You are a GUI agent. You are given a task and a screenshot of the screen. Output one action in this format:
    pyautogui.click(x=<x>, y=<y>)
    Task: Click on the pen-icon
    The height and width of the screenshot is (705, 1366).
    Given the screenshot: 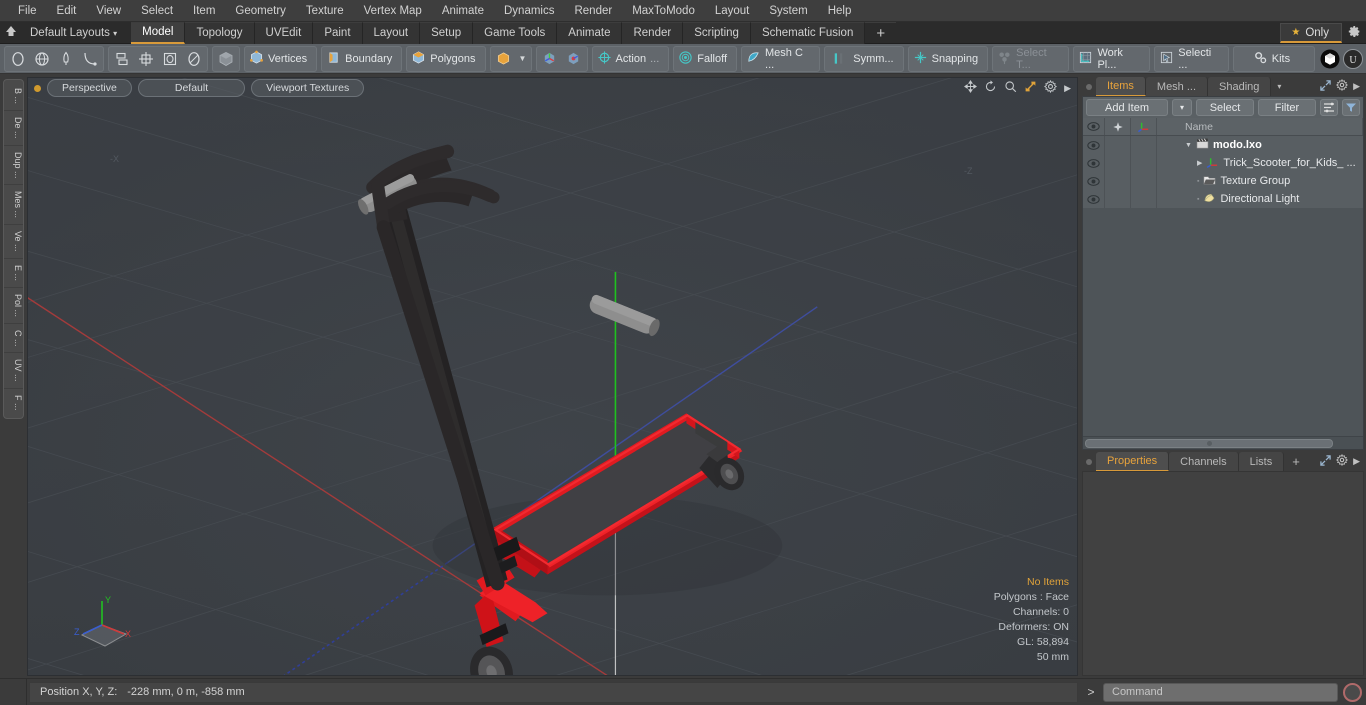 What is the action you would take?
    pyautogui.click(x=66, y=59)
    